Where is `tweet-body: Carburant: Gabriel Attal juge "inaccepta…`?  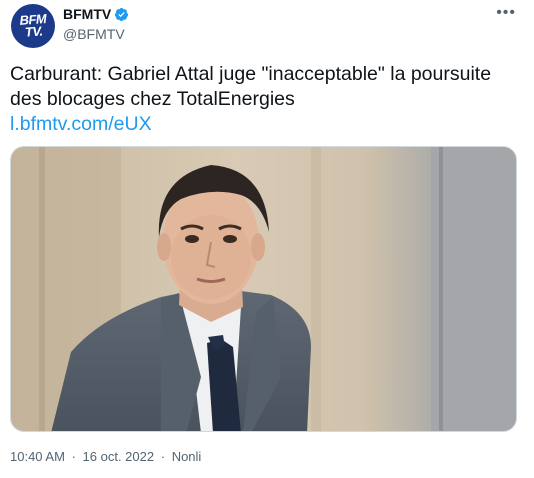
tweet-body: Carburant: Gabriel Attal juge "inaccepta… is located at coordinates (251, 86).